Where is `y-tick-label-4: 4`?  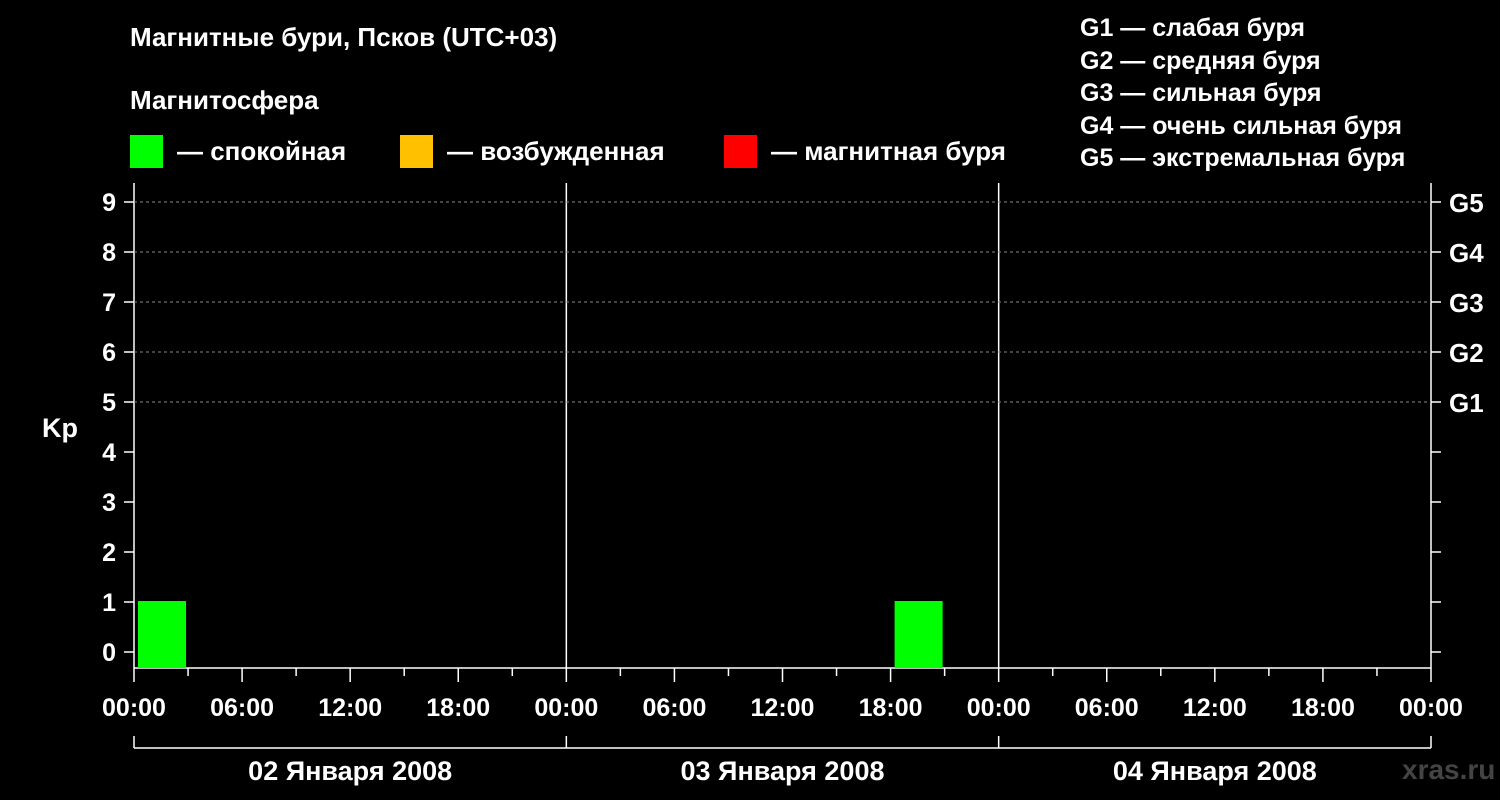
y-tick-label-4: 4 is located at coordinates (109, 453).